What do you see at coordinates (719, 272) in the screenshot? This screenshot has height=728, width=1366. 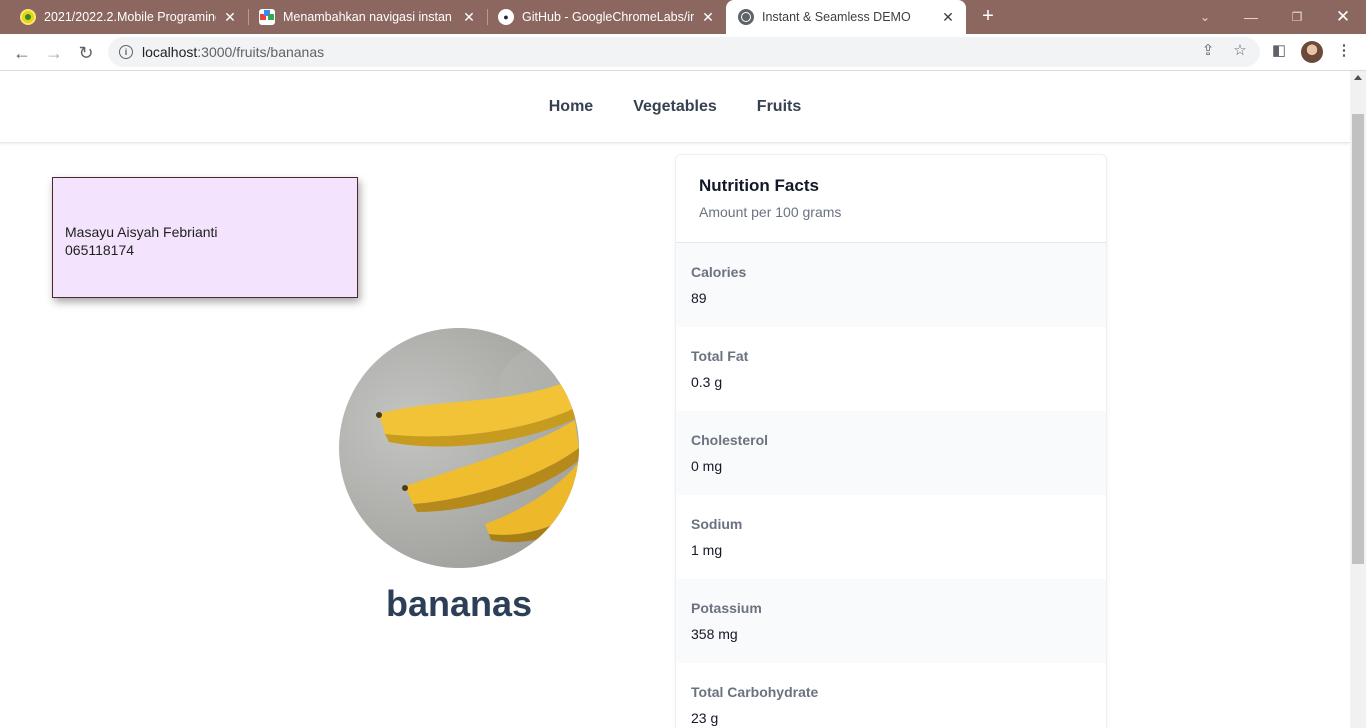 I see `fact-label: Calories` at bounding box center [719, 272].